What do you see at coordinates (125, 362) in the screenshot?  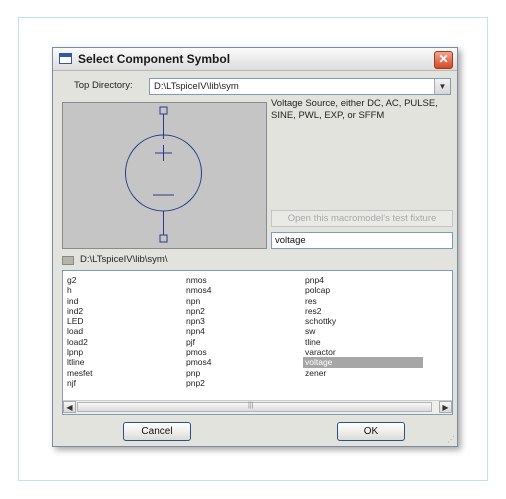 I see `list-item: ltline` at bounding box center [125, 362].